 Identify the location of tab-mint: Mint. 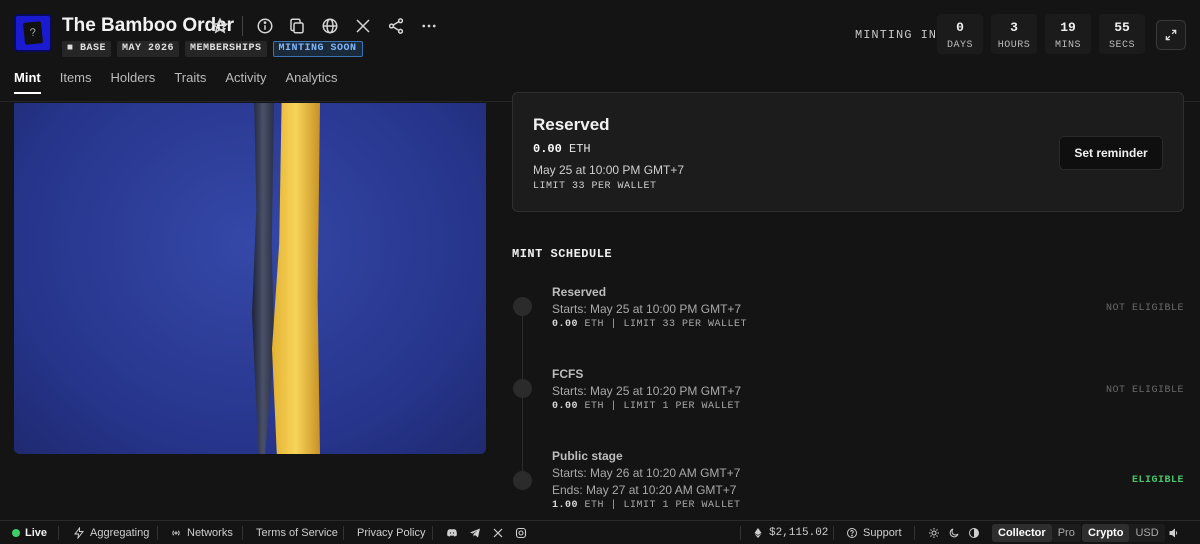
(27, 82).